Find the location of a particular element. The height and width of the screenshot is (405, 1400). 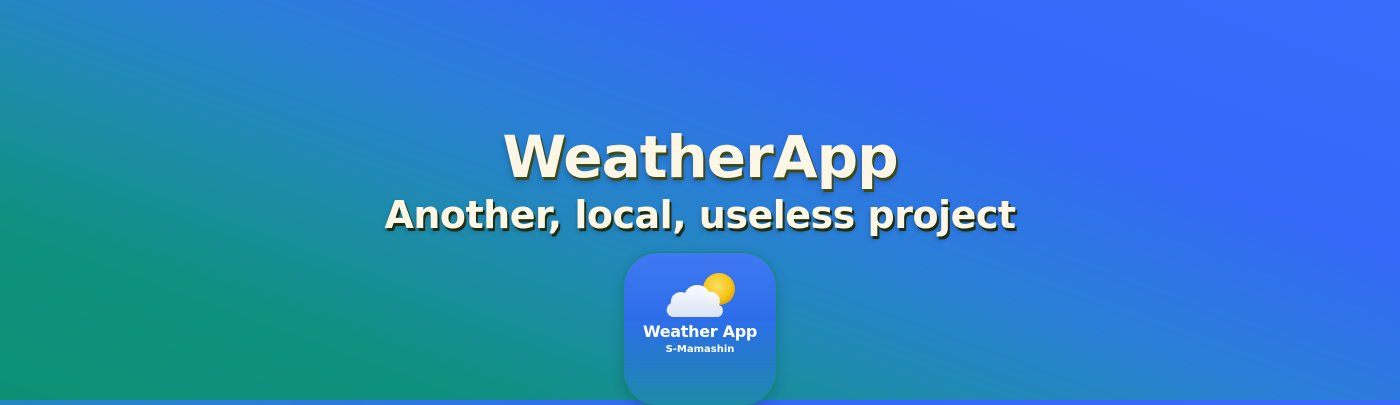

cloud-sun-icon is located at coordinates (700, 295).